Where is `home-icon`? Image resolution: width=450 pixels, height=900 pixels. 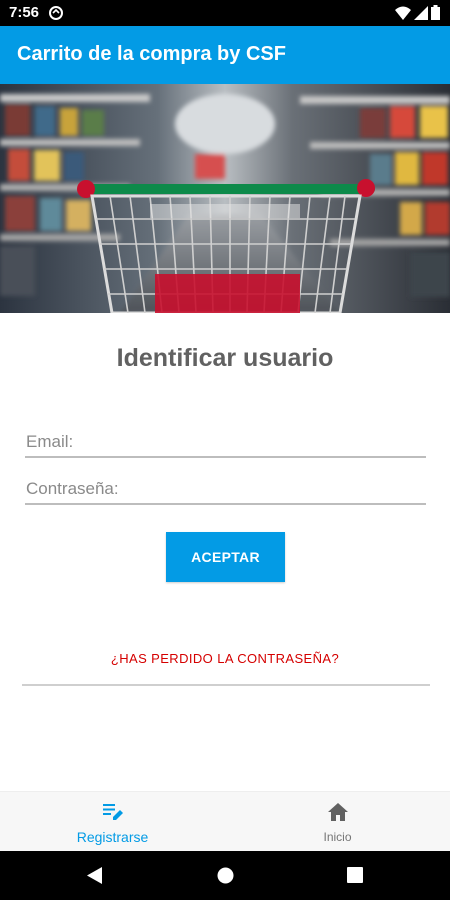
home-icon is located at coordinates (337, 812).